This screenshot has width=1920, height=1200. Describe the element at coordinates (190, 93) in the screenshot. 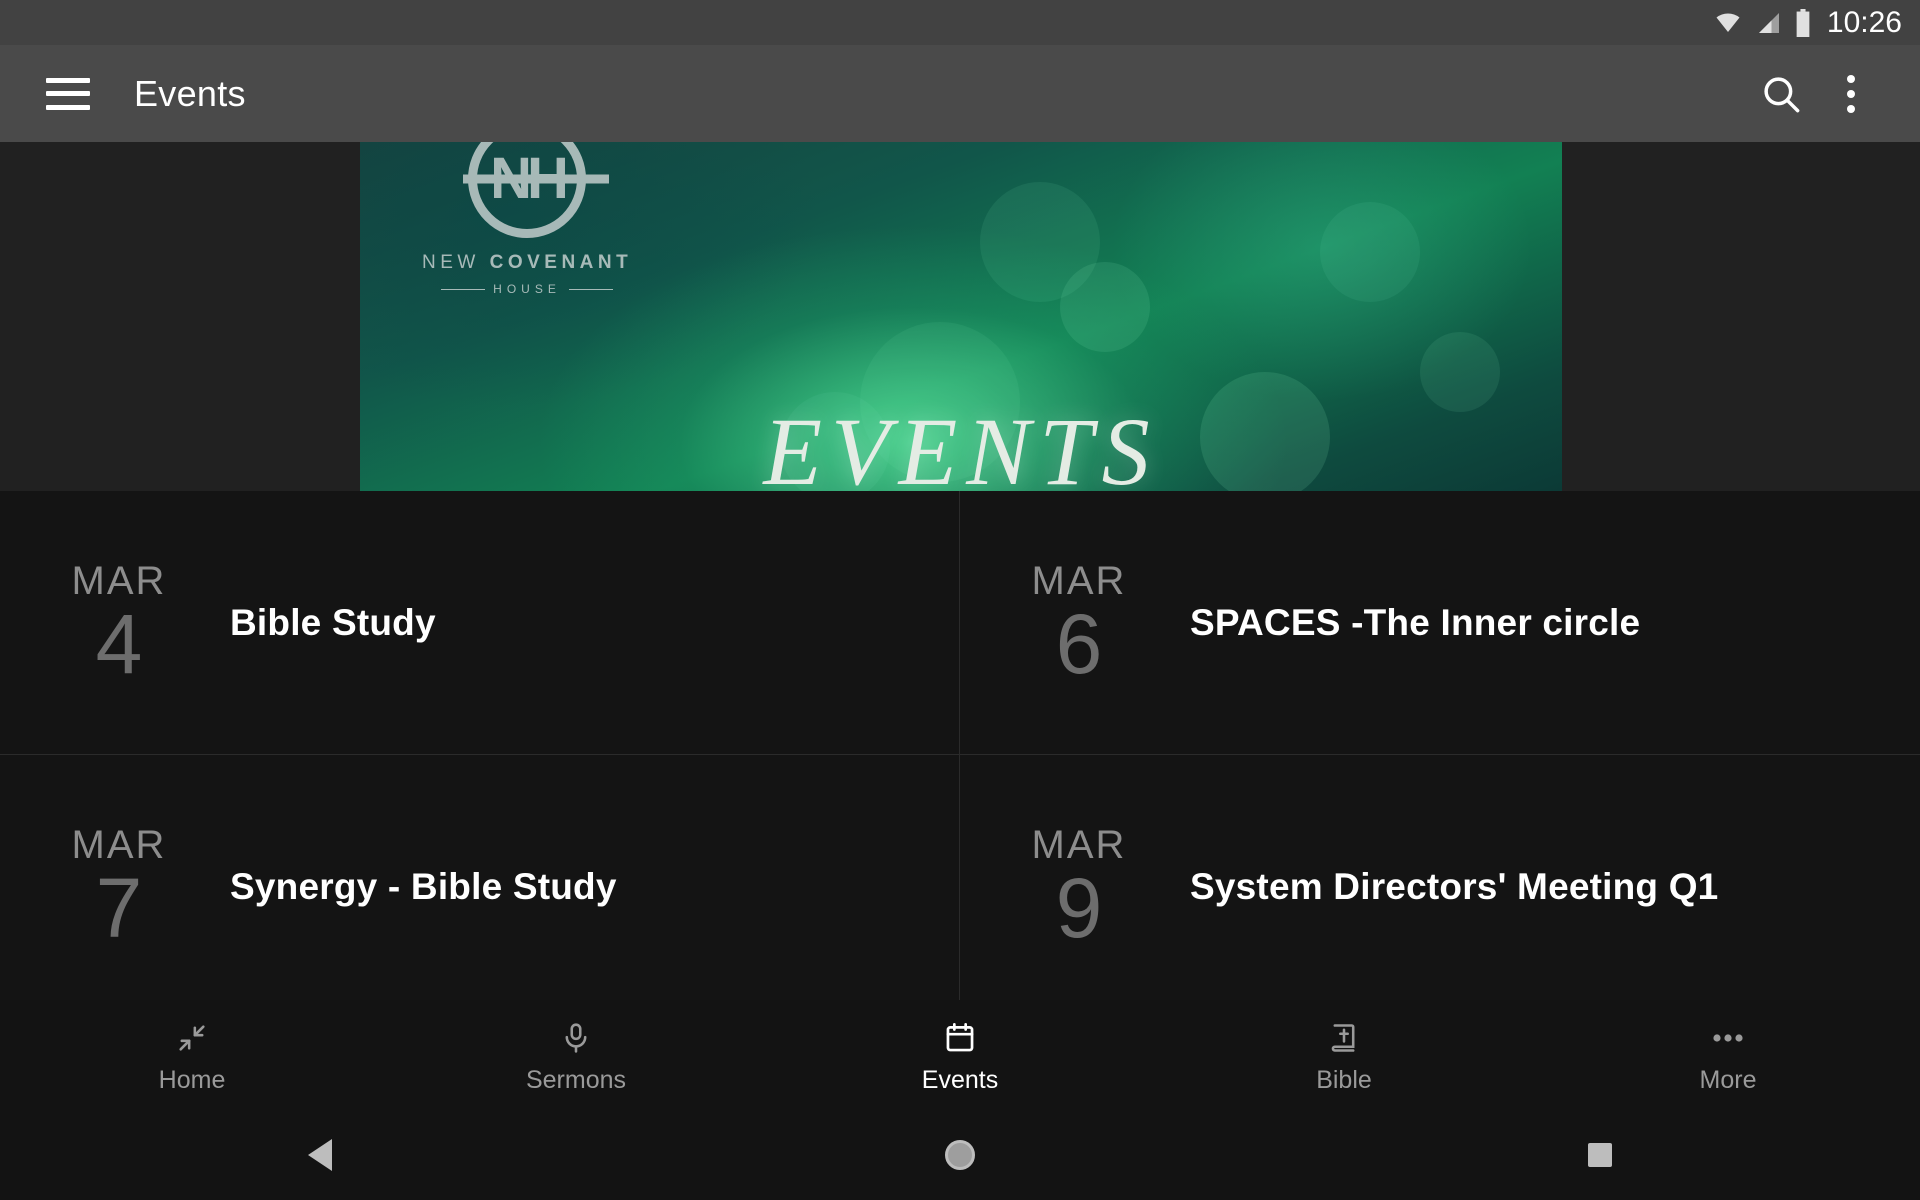

I see `page-title: Events` at that location.